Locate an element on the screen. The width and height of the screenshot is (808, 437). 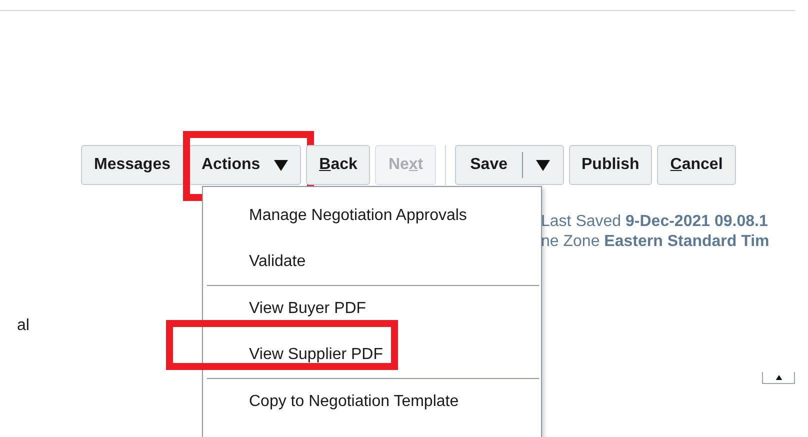
menu-item: View Buyer PDF is located at coordinates (307, 309).